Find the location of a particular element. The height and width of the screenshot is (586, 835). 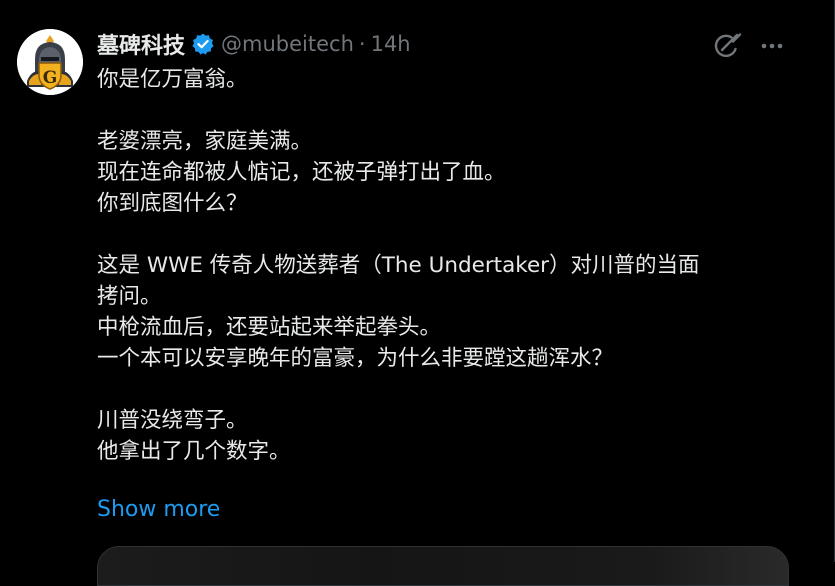

svg-text: G is located at coordinates (50, 78).